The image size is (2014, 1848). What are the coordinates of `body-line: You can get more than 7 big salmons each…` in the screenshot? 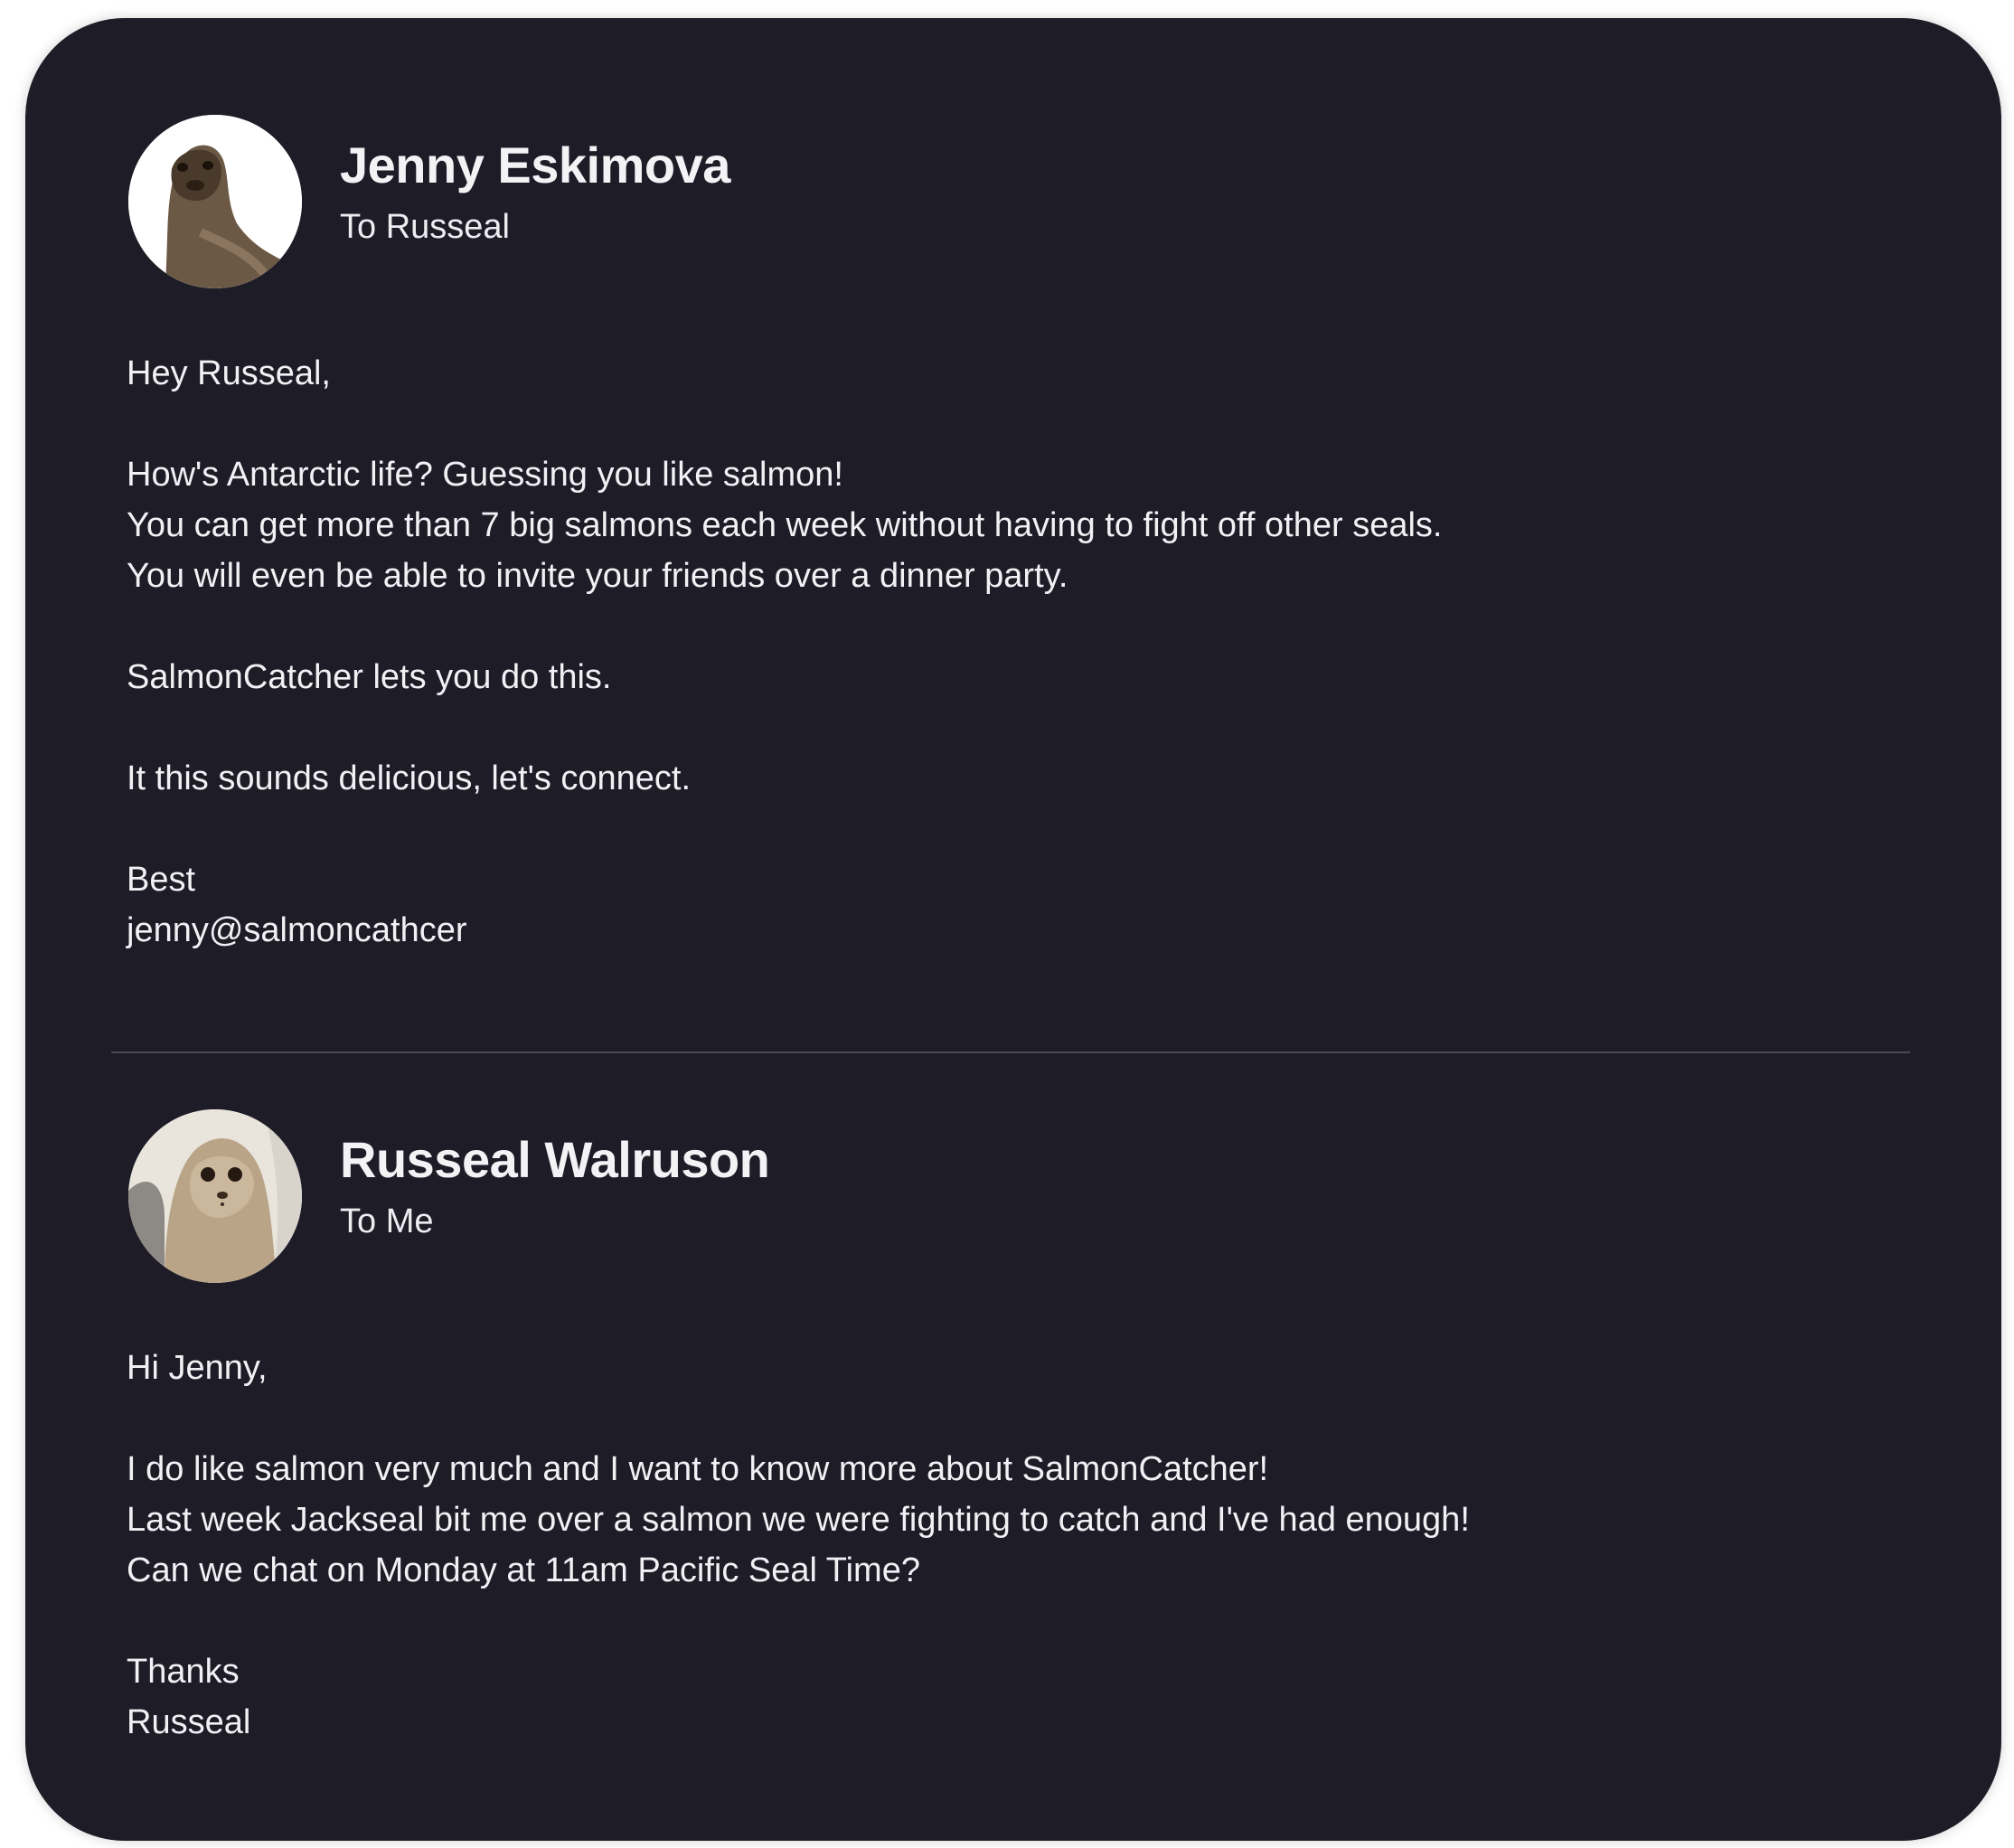 It's located at (785, 525).